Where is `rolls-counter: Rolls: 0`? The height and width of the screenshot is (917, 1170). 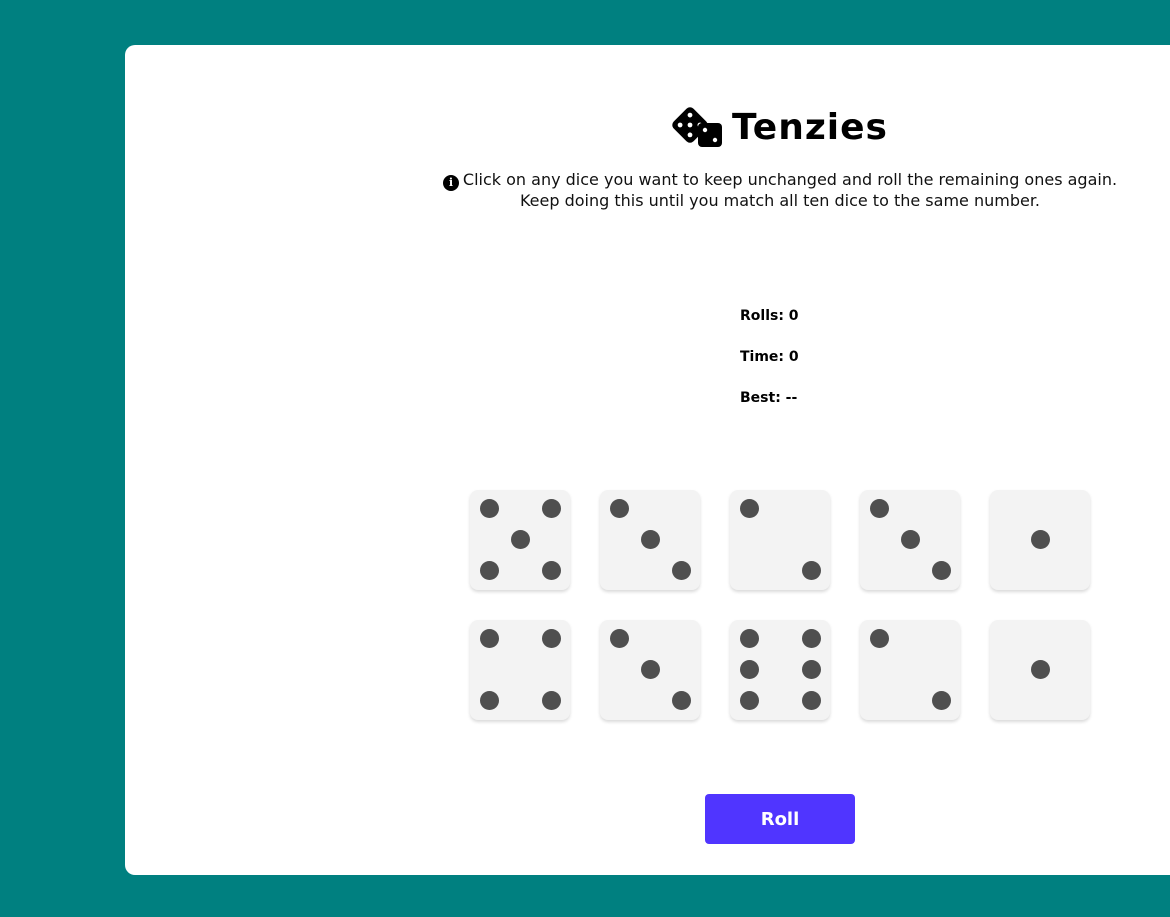 rolls-counter: Rolls: 0 is located at coordinates (769, 316).